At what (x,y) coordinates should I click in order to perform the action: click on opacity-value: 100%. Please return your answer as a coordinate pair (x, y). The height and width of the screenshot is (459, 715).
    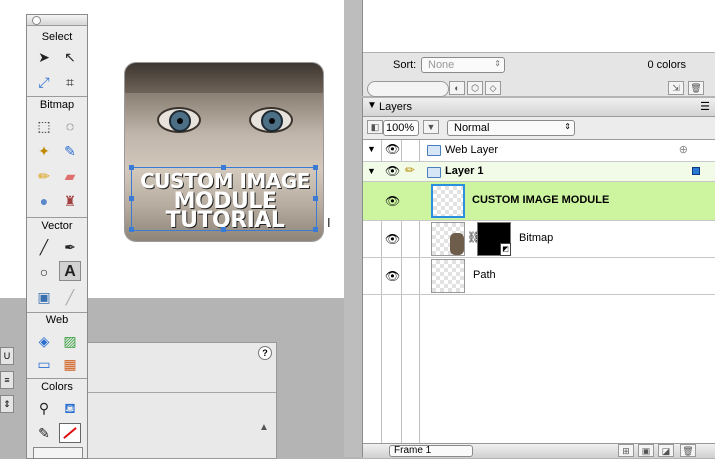
    Looking at the image, I should click on (400, 128).